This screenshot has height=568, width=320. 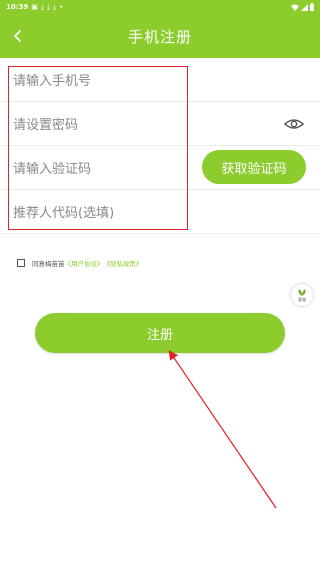 What do you see at coordinates (64, 213) in the screenshot?
I see `referrer-placeholder: 推荐人代码(选填)` at bounding box center [64, 213].